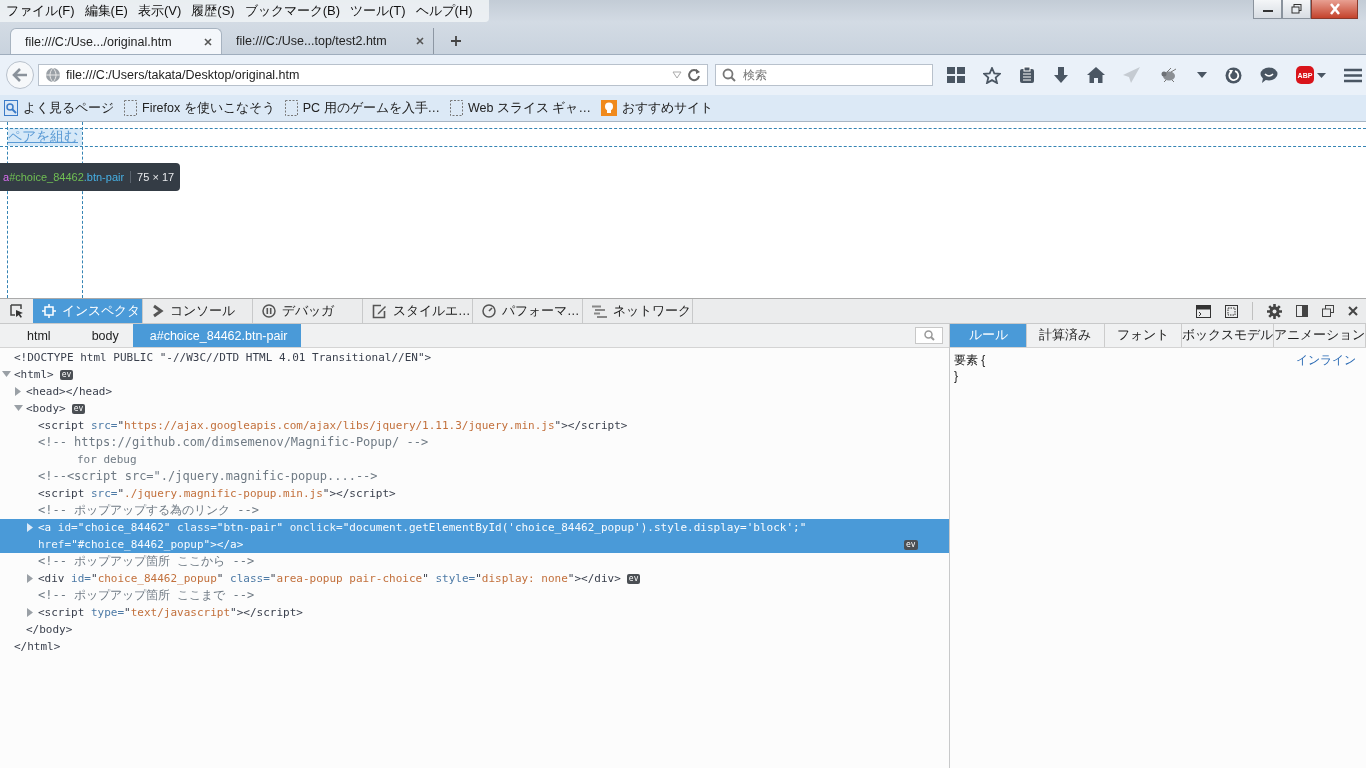 This screenshot has width=1366, height=768. I want to click on menu-item: ツール(T), so click(381, 11).